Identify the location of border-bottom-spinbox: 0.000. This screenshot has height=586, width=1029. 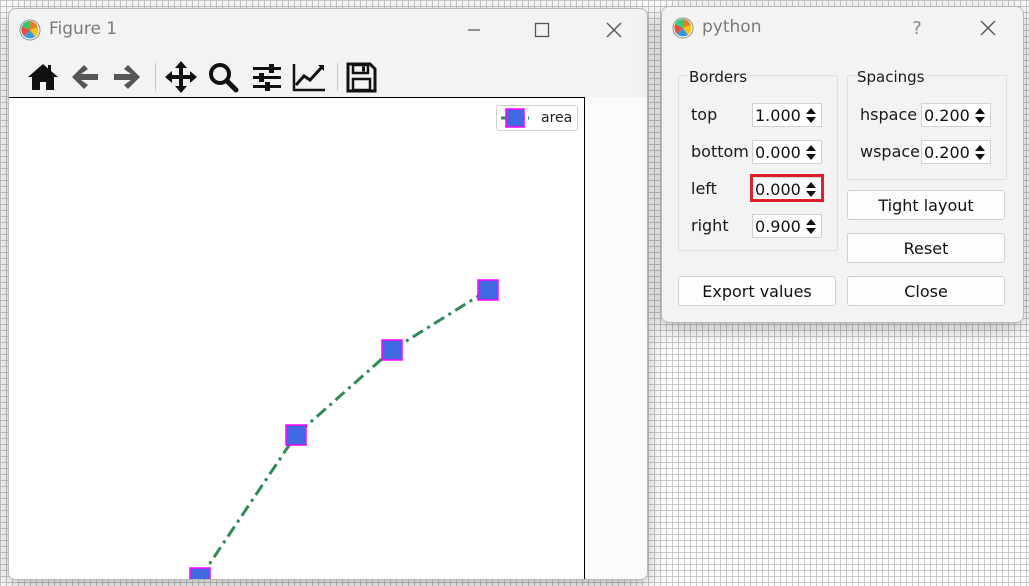
(787, 152).